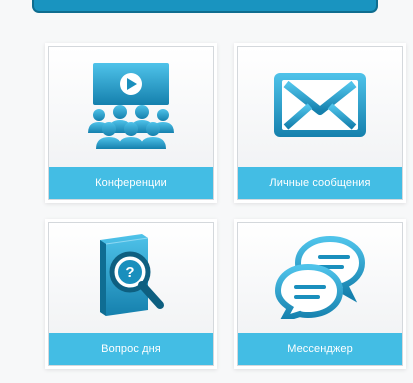  What do you see at coordinates (131, 107) in the screenshot?
I see `video-conference-icon` at bounding box center [131, 107].